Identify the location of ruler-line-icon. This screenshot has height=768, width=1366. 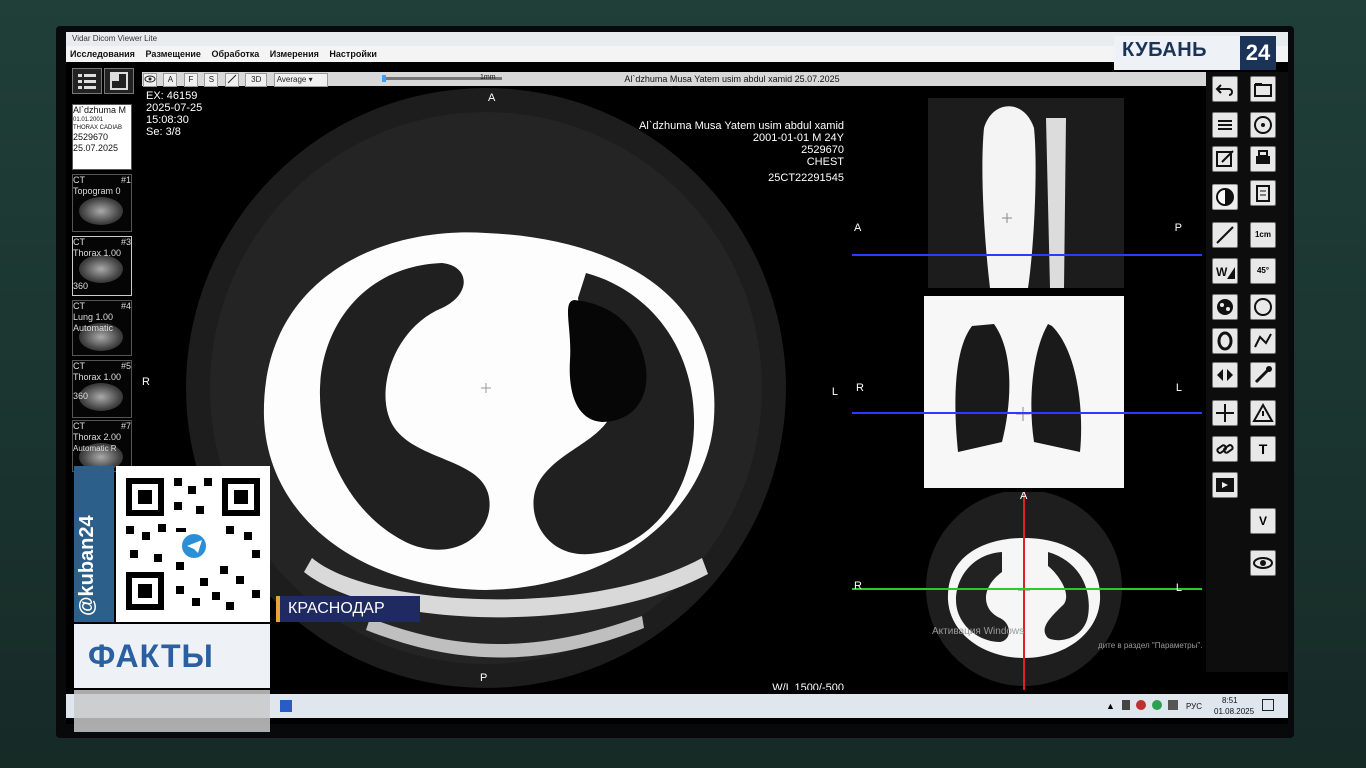
(1225, 235).